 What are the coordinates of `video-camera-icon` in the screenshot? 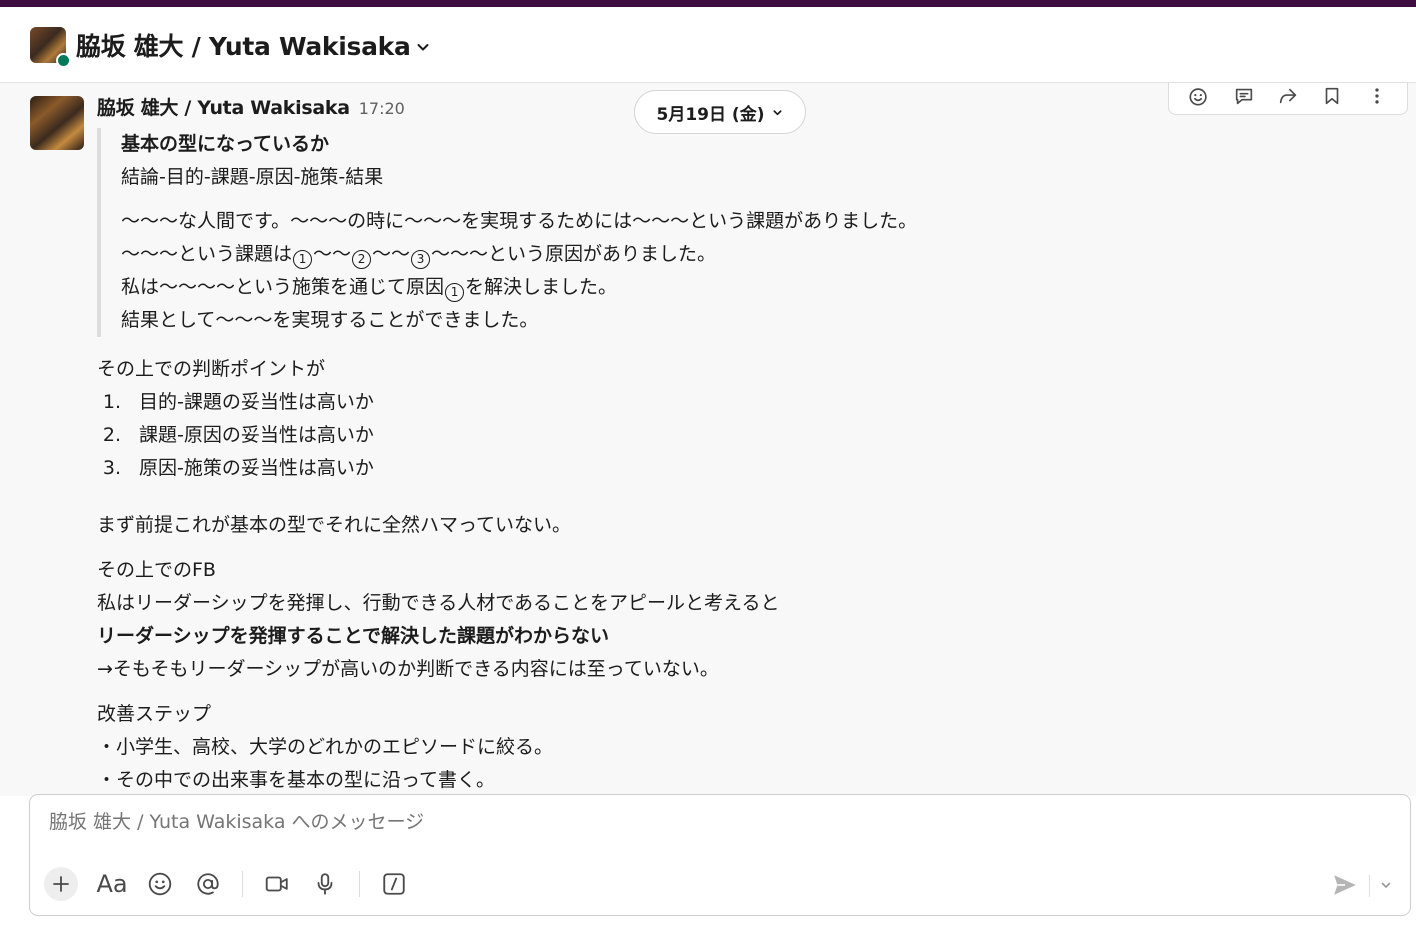 It's located at (276, 884).